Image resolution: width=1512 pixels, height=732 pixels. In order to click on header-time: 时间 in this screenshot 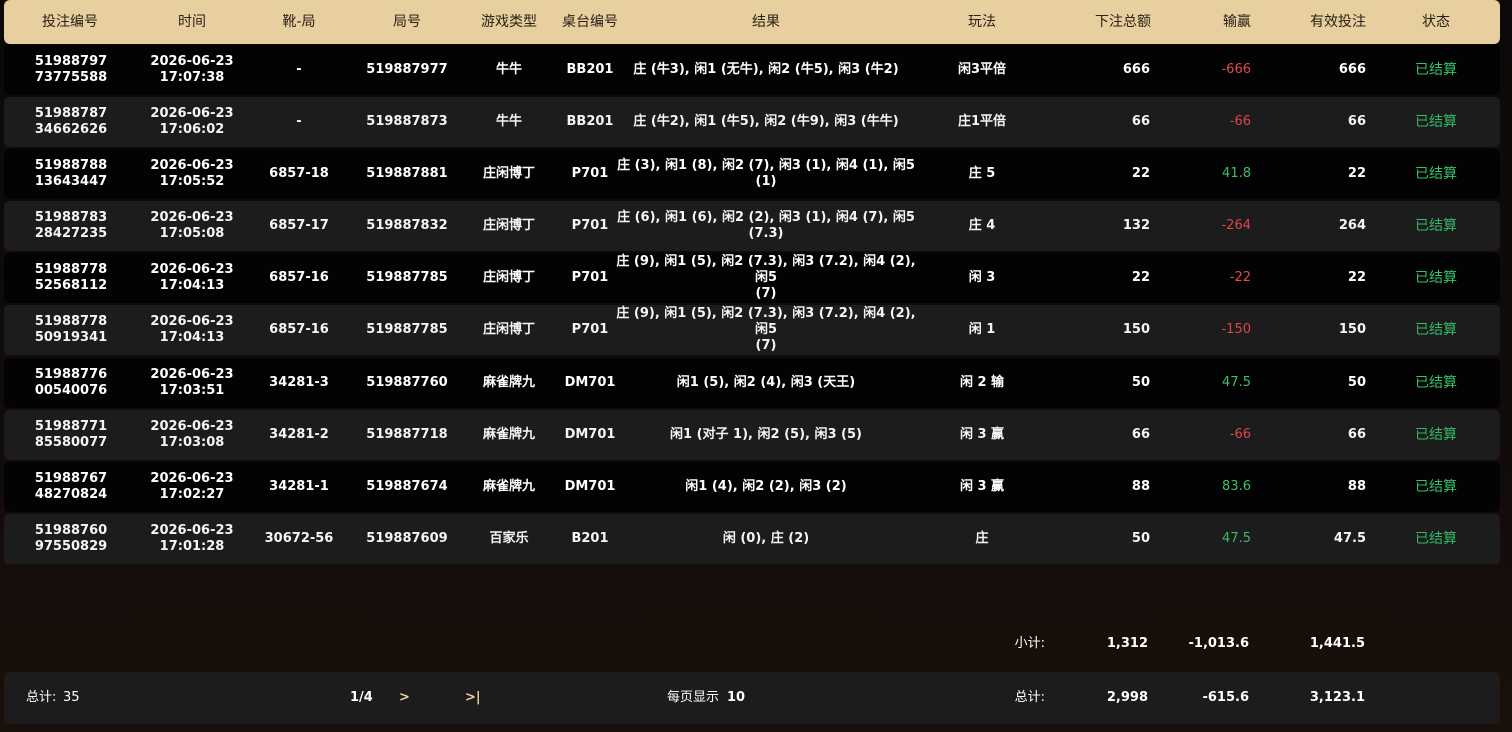, I will do `click(192, 22)`.